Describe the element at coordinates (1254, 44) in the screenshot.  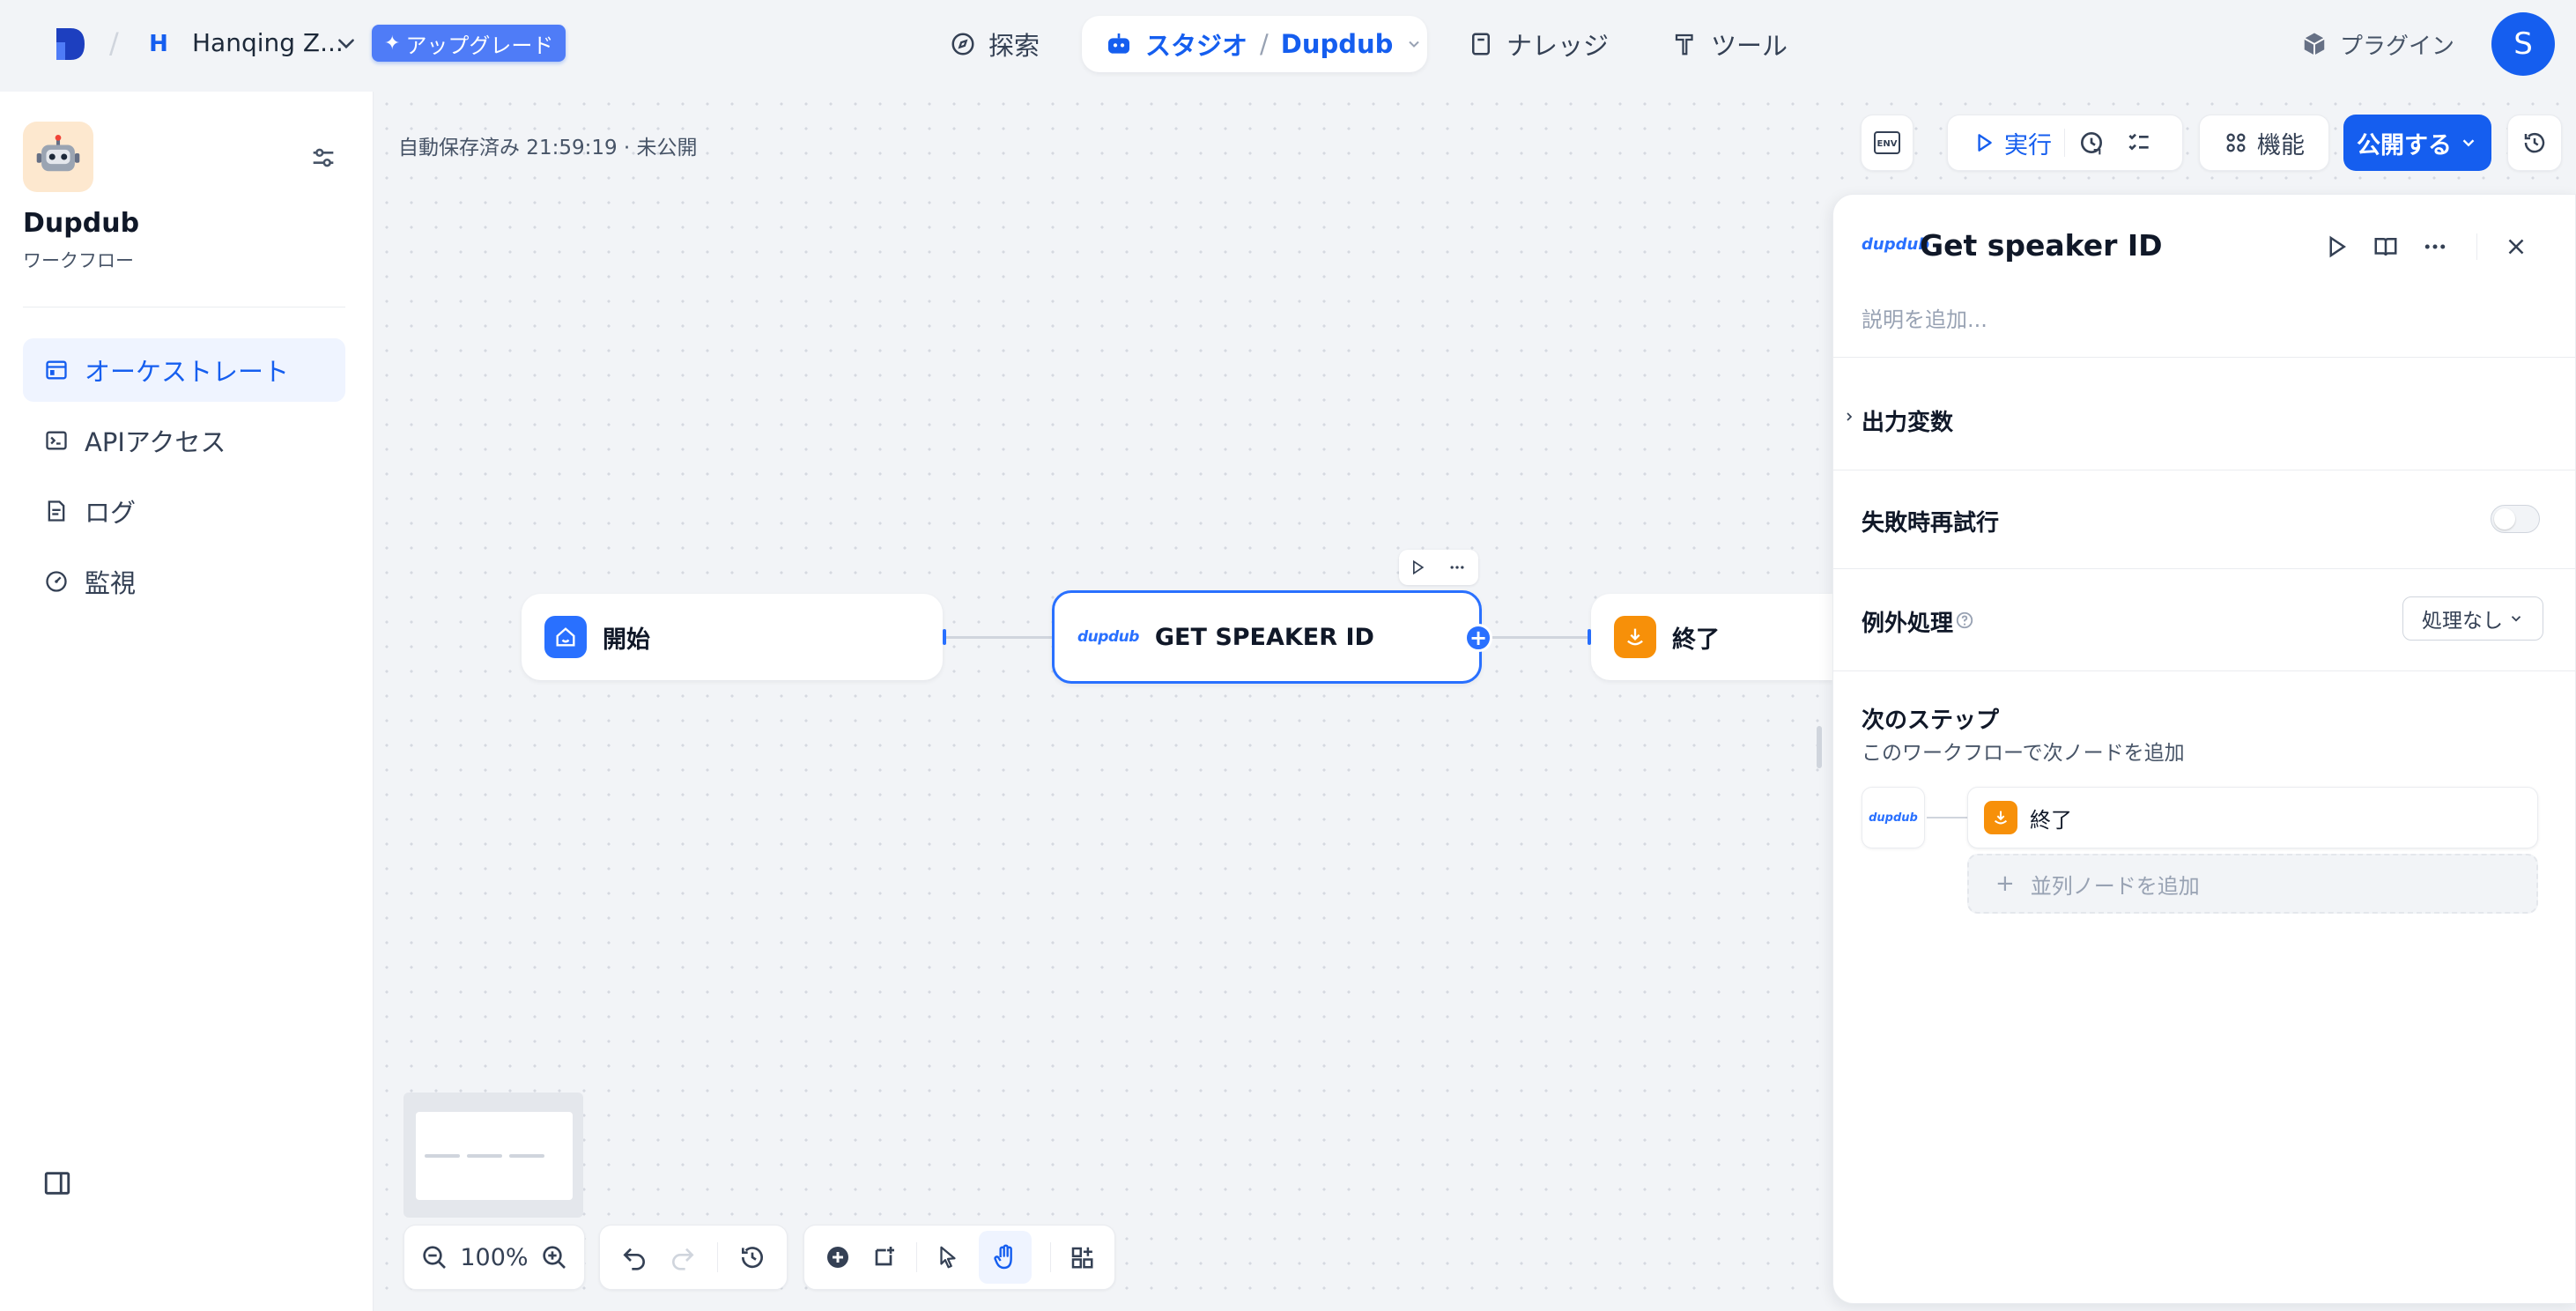
I see `nav-studio: スタジオ / Dupdub` at that location.